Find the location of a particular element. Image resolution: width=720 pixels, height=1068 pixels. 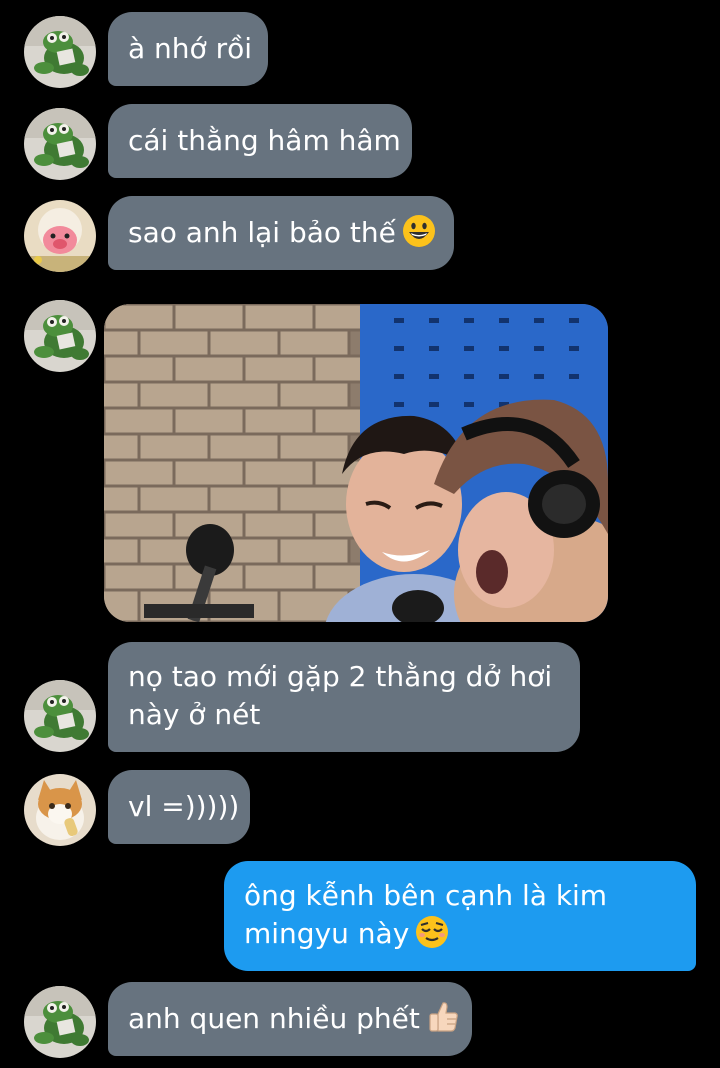

cat-avatar-icon is located at coordinates (60, 810).